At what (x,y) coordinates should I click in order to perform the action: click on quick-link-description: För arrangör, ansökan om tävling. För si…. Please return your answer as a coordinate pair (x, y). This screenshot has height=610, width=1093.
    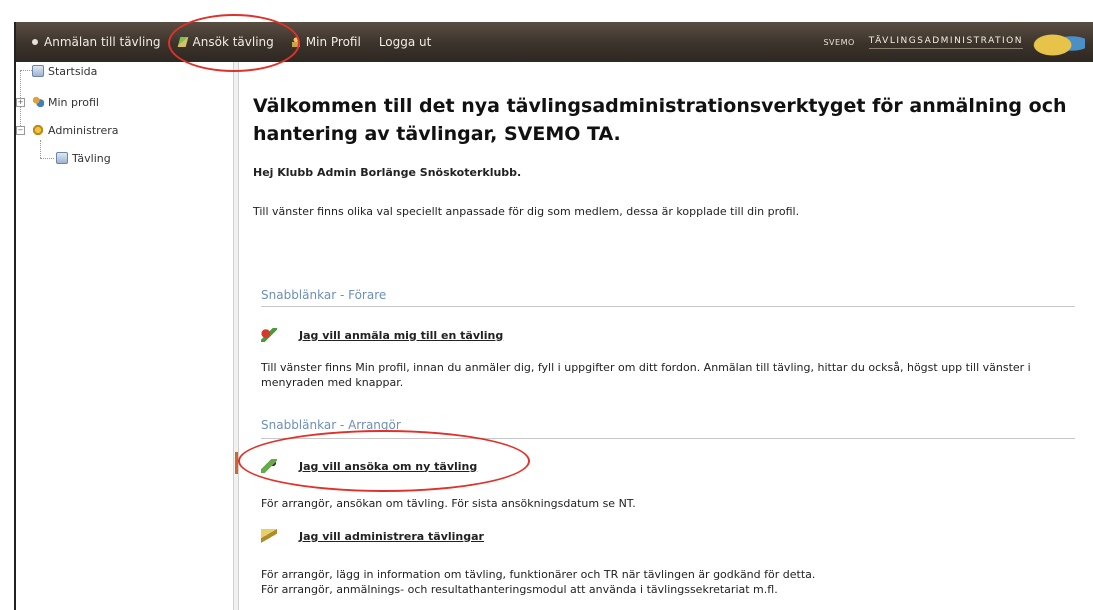
    Looking at the image, I should click on (448, 503).